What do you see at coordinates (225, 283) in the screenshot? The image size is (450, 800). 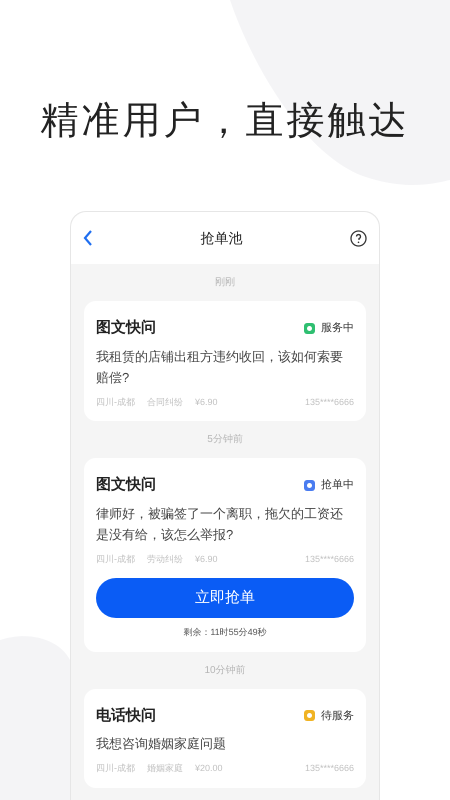 I see `time-label: 刚刚` at bounding box center [225, 283].